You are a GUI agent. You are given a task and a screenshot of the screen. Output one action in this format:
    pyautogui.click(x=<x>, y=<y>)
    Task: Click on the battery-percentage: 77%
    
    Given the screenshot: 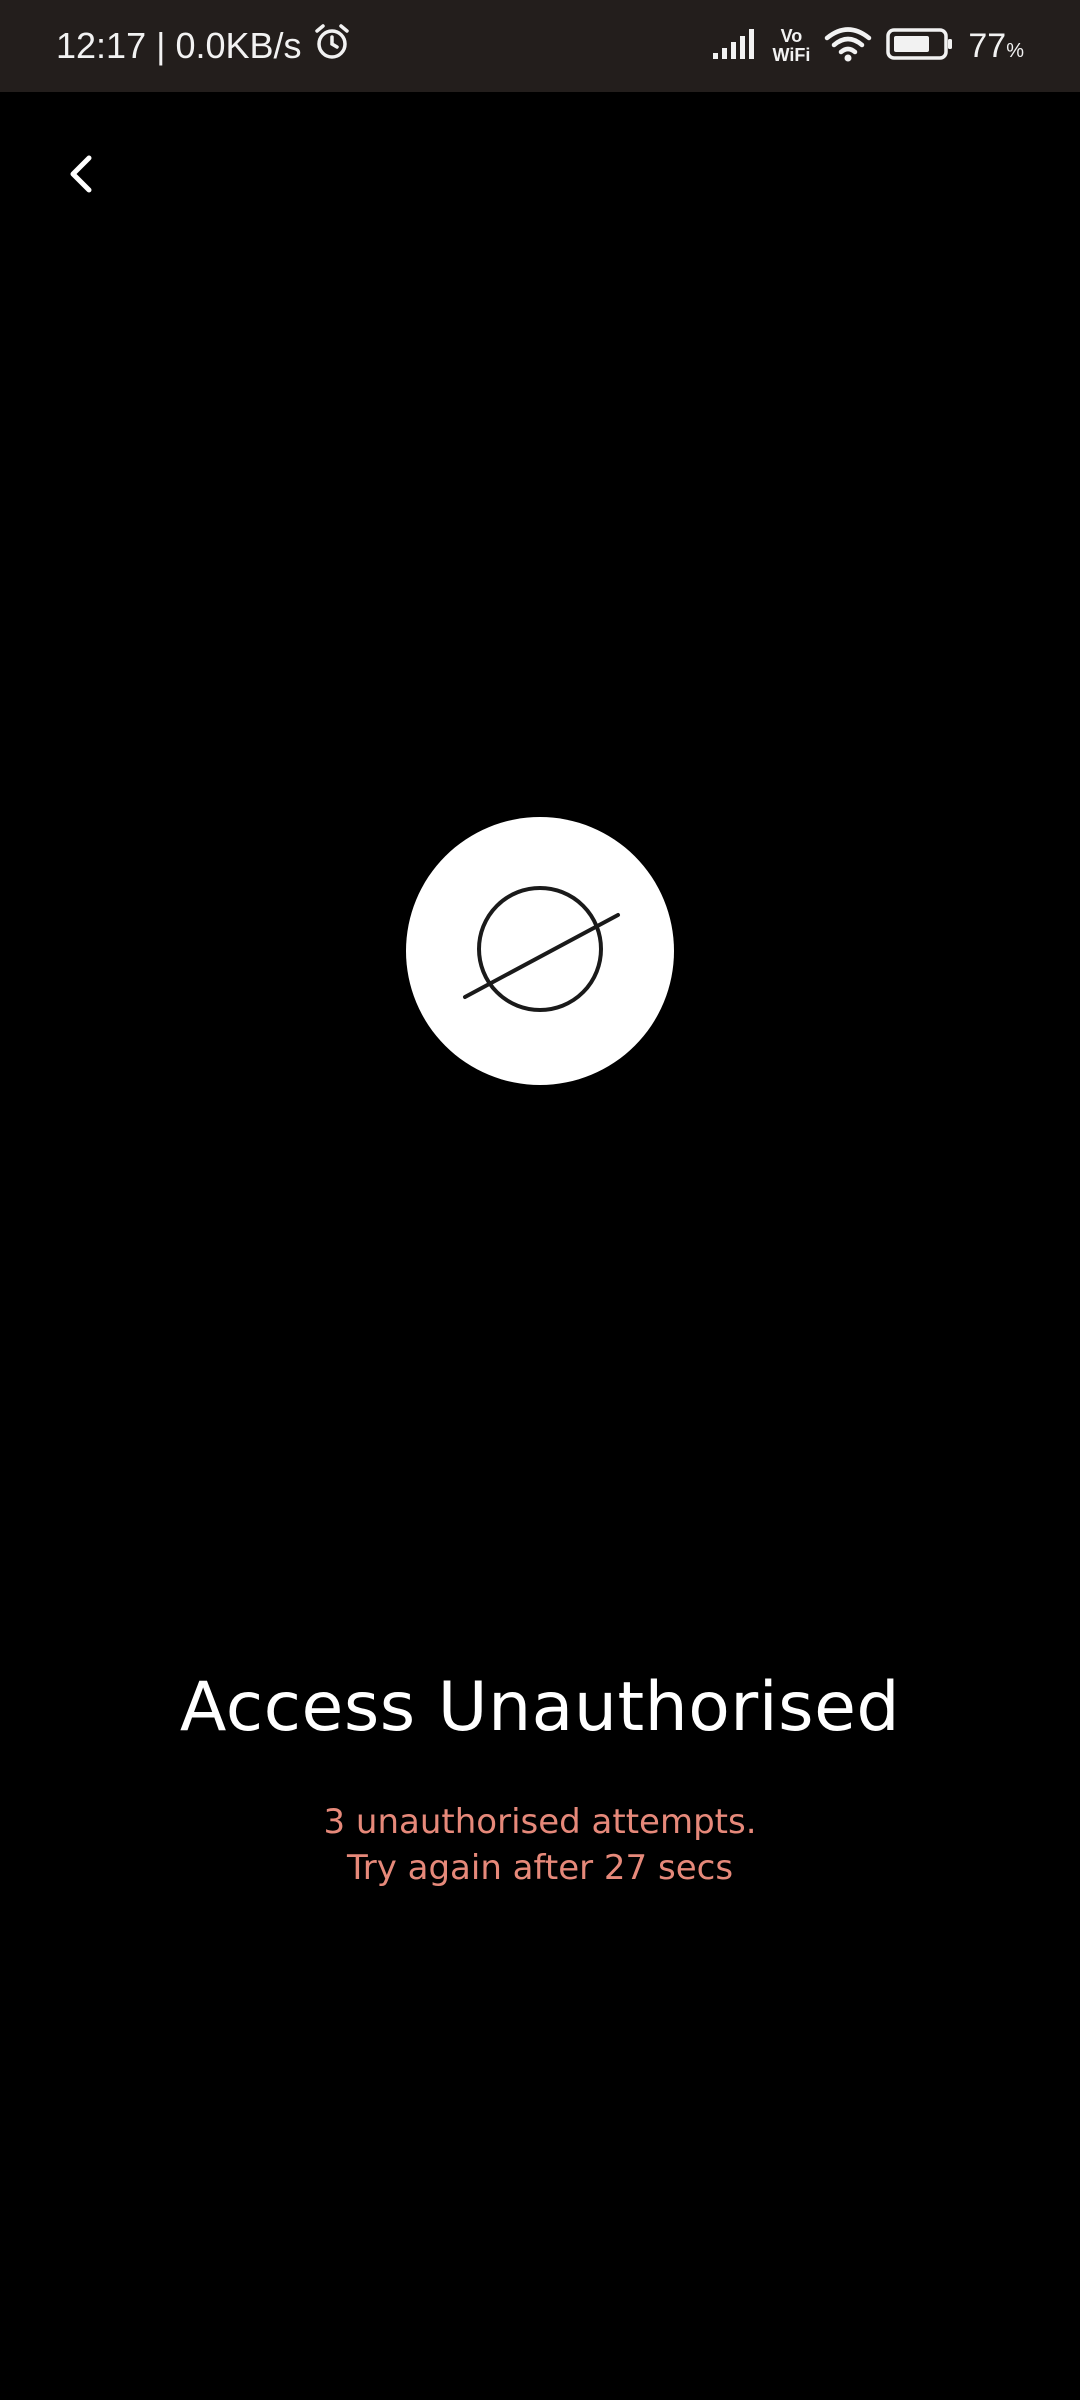 What is the action you would take?
    pyautogui.click(x=996, y=46)
    